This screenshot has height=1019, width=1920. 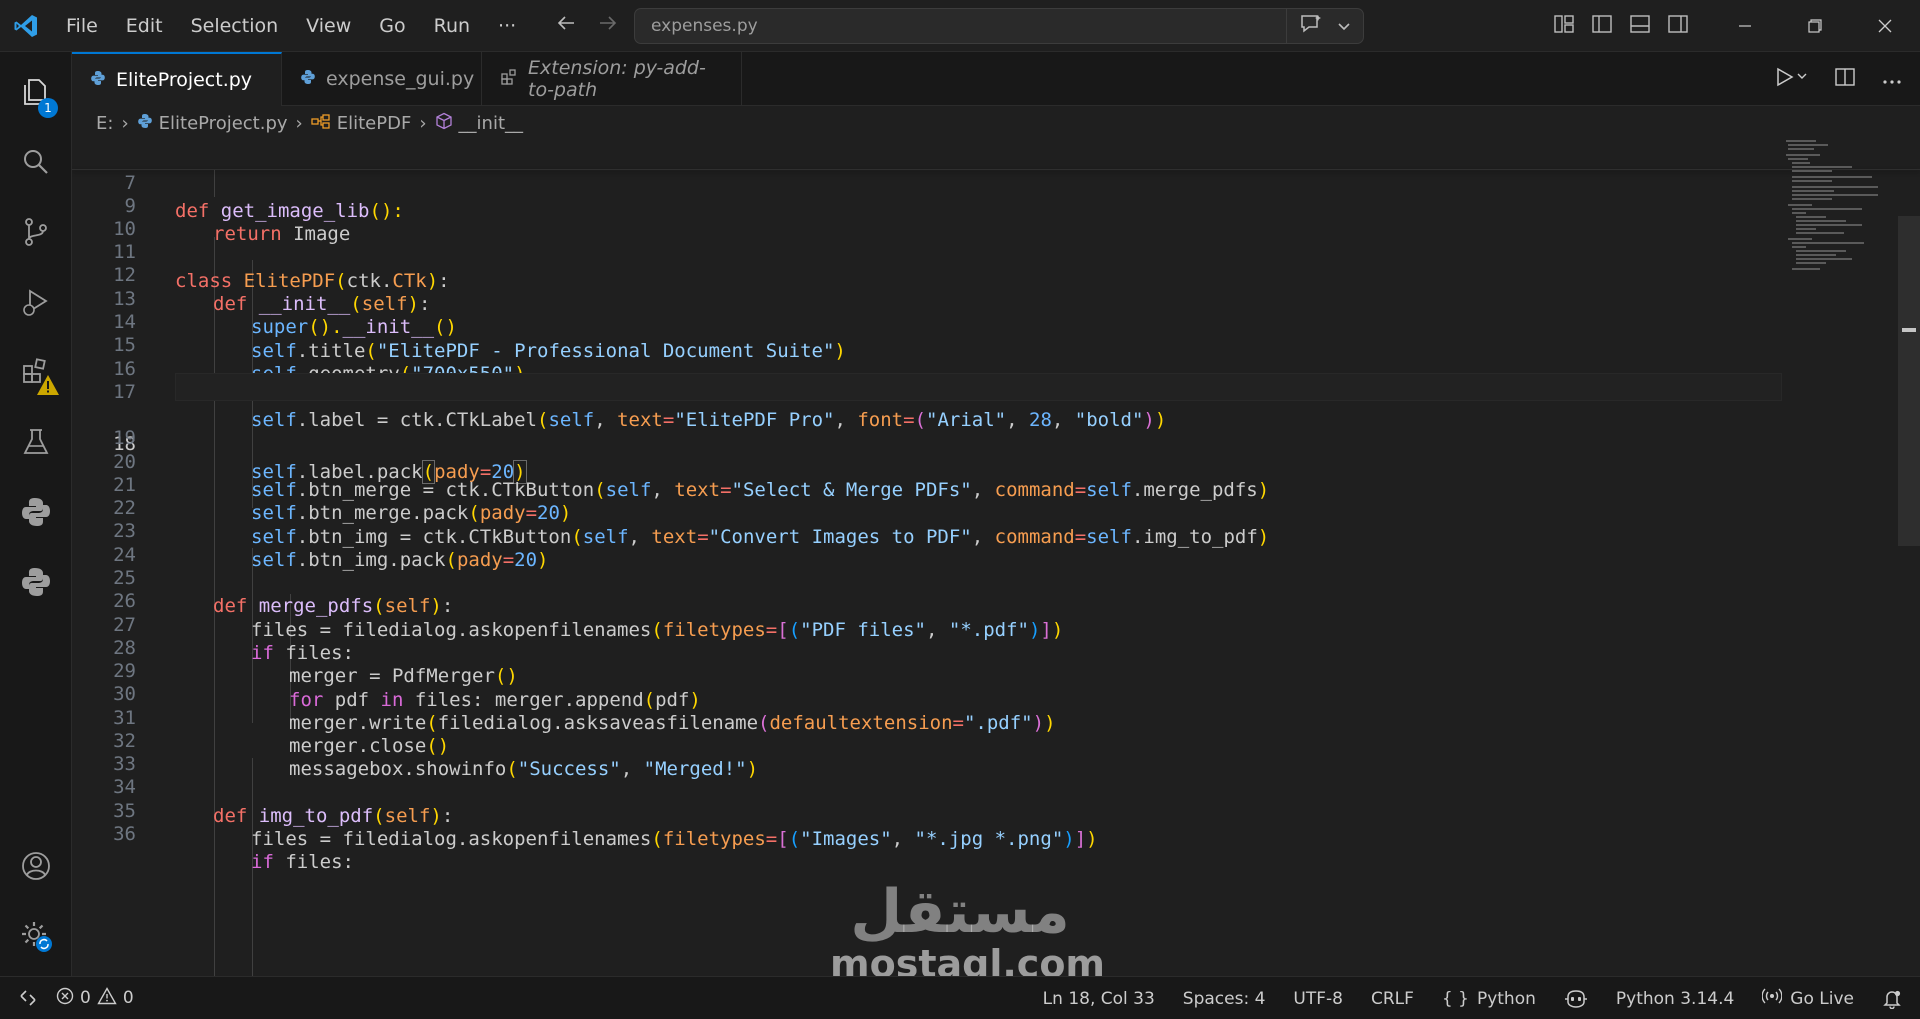 What do you see at coordinates (1640, 26) in the screenshot?
I see `toggle-panel-icon` at bounding box center [1640, 26].